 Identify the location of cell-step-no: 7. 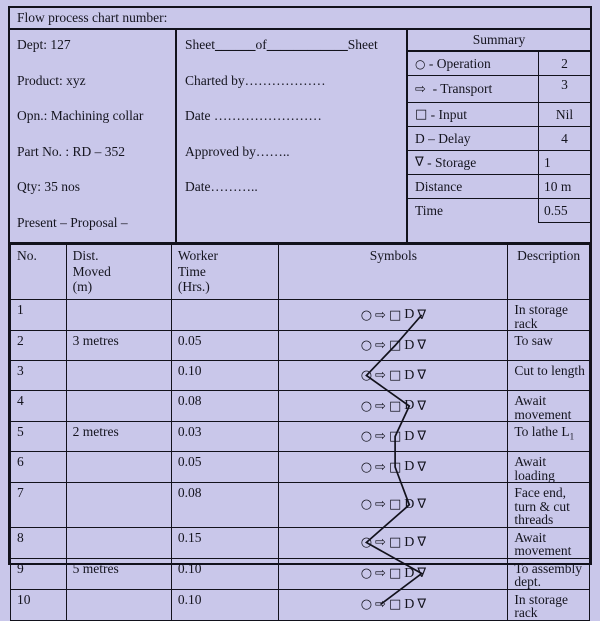
(38, 505).